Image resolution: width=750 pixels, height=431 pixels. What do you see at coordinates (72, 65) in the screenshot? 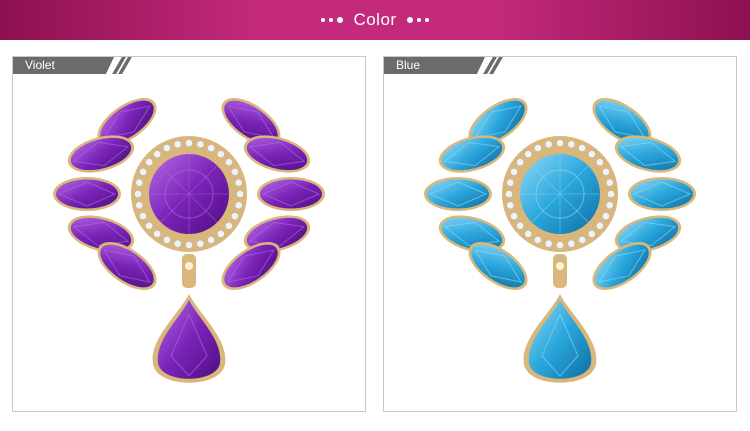
I see `variant-tag: Violet` at bounding box center [72, 65].